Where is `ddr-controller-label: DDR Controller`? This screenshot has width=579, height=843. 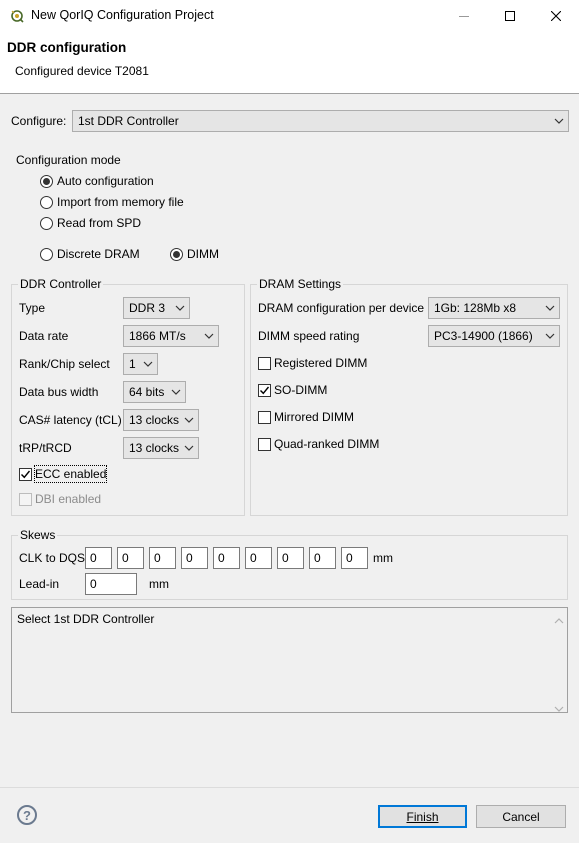
ddr-controller-label: DDR Controller is located at coordinates (61, 284).